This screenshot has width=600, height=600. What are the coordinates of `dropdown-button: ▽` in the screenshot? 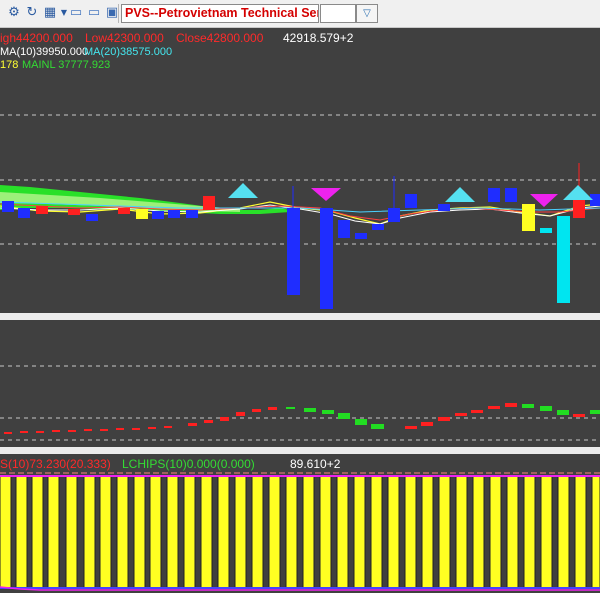 It's located at (367, 13).